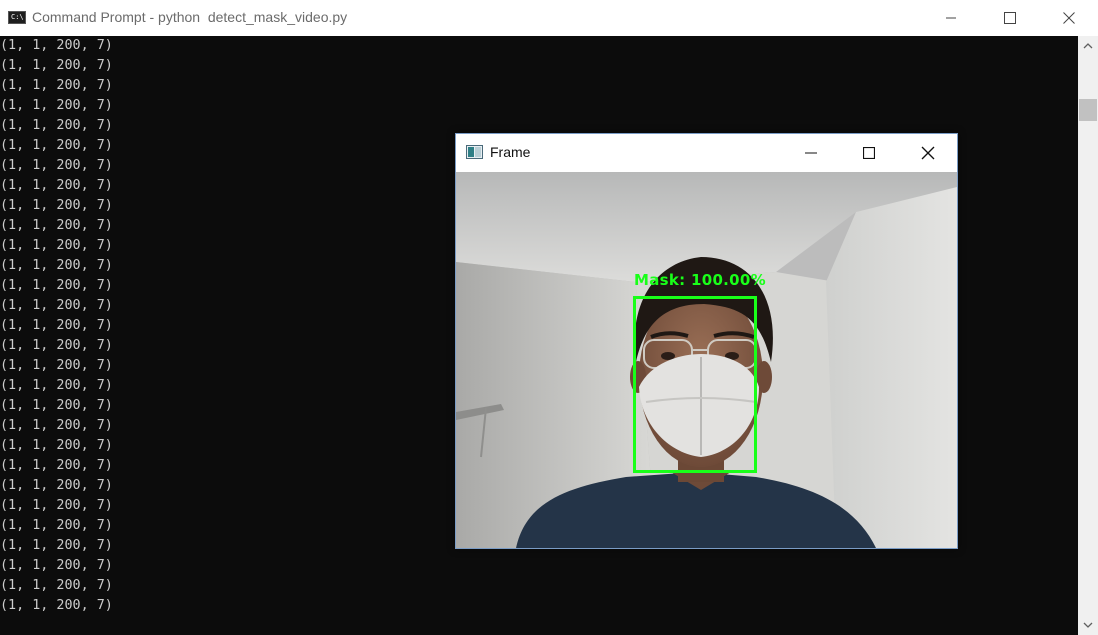 This screenshot has height=635, width=1098. I want to click on maximize-button, so click(1010, 18).